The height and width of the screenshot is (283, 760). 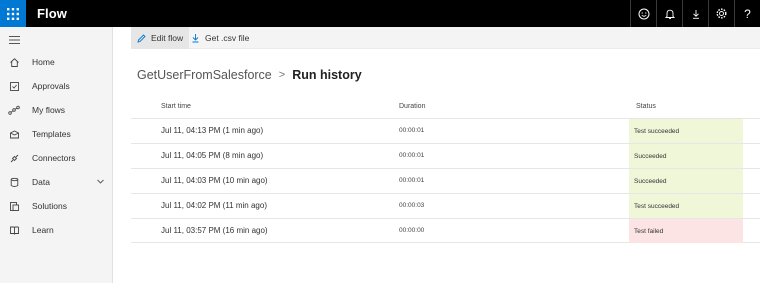 What do you see at coordinates (412, 205) in the screenshot?
I see `duration-cell: 00:00:03` at bounding box center [412, 205].